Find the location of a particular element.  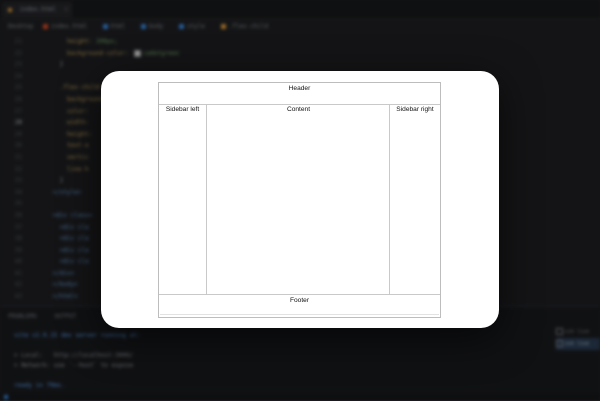

layout-header: Header is located at coordinates (299, 94).